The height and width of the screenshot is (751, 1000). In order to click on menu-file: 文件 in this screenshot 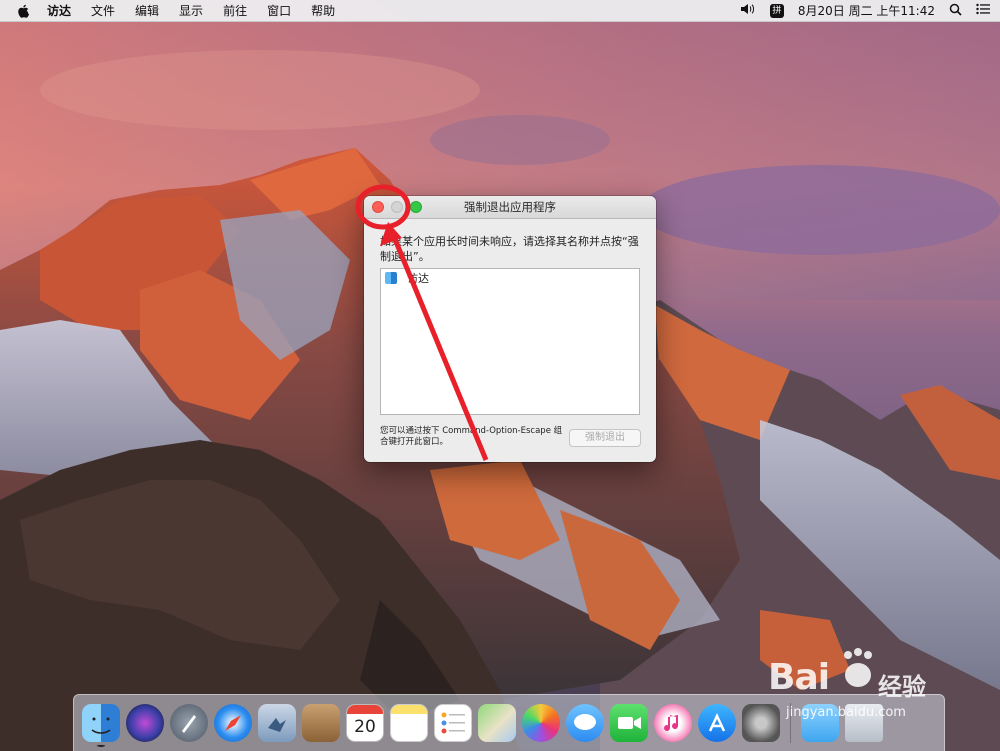, I will do `click(103, 10)`.